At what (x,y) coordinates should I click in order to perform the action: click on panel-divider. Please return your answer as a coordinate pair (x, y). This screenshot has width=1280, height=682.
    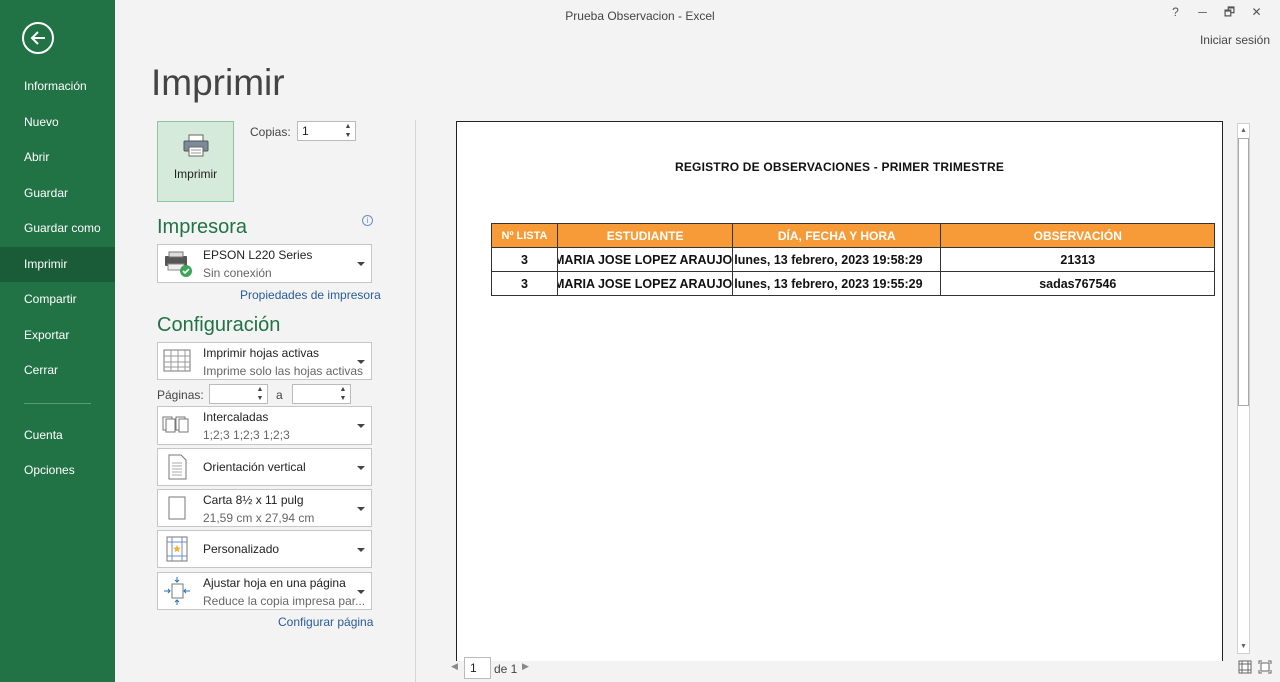
    Looking at the image, I should click on (415, 401).